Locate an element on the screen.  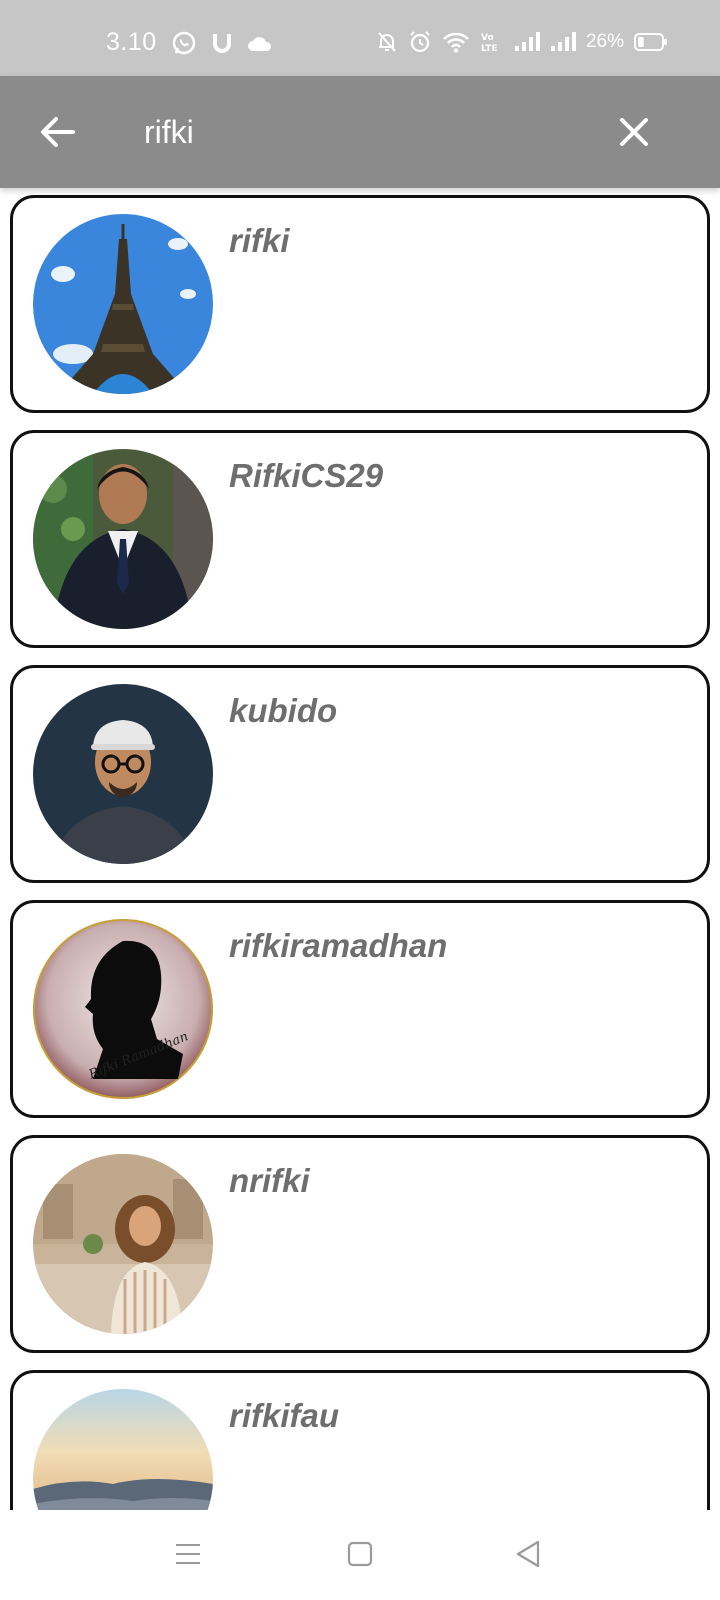
list-item: RifkiCS29 is located at coordinates (360, 539).